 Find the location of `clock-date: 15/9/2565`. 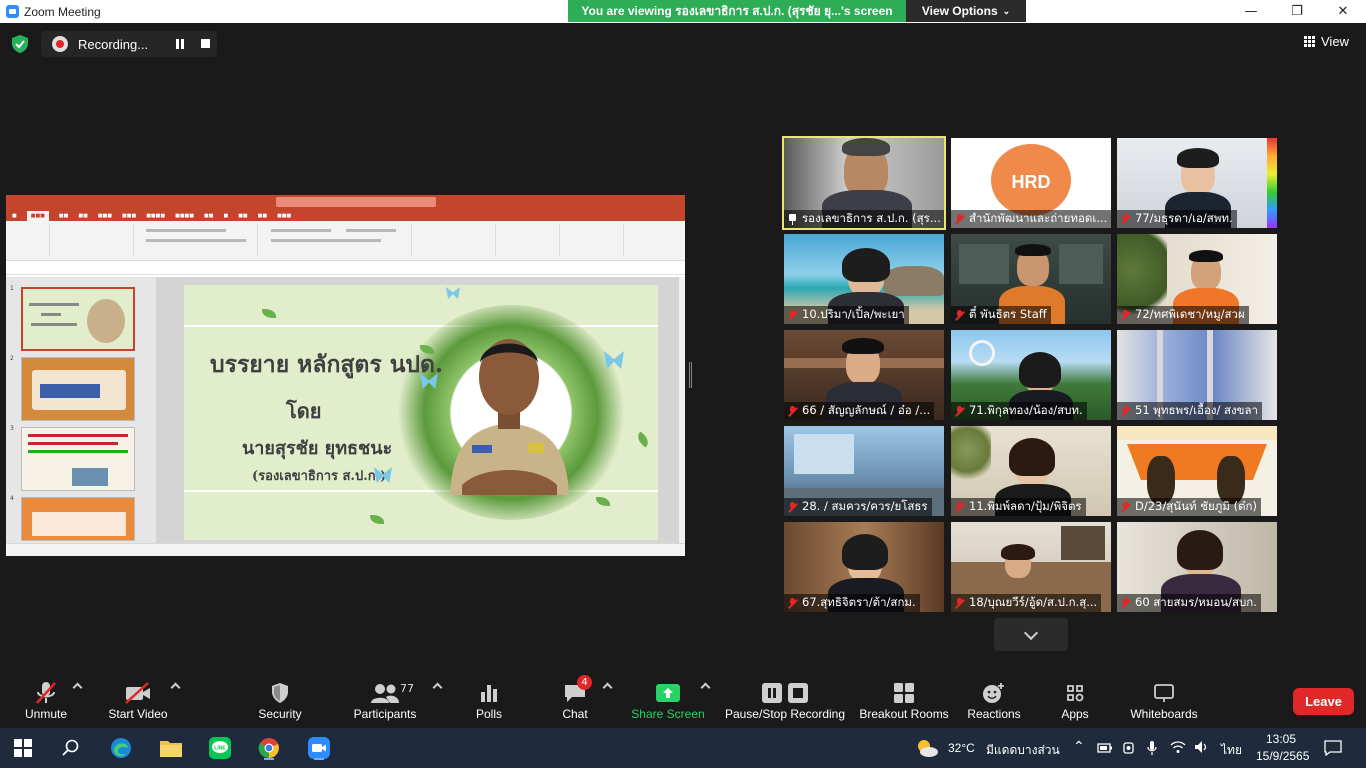

clock-date: 15/9/2565 is located at coordinates (1282, 756).